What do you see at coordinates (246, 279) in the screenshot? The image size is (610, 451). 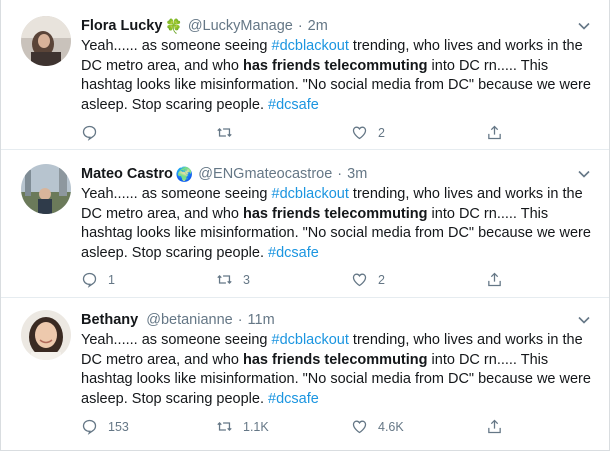 I see `retweet-count: 3` at bounding box center [246, 279].